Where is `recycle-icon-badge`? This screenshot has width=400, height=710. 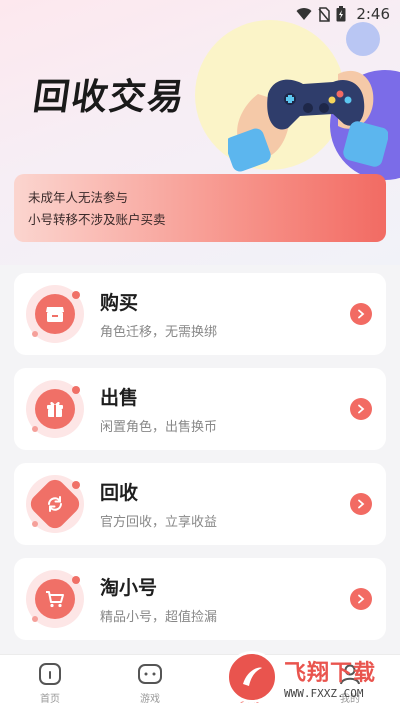 recycle-icon-badge is located at coordinates (55, 504).